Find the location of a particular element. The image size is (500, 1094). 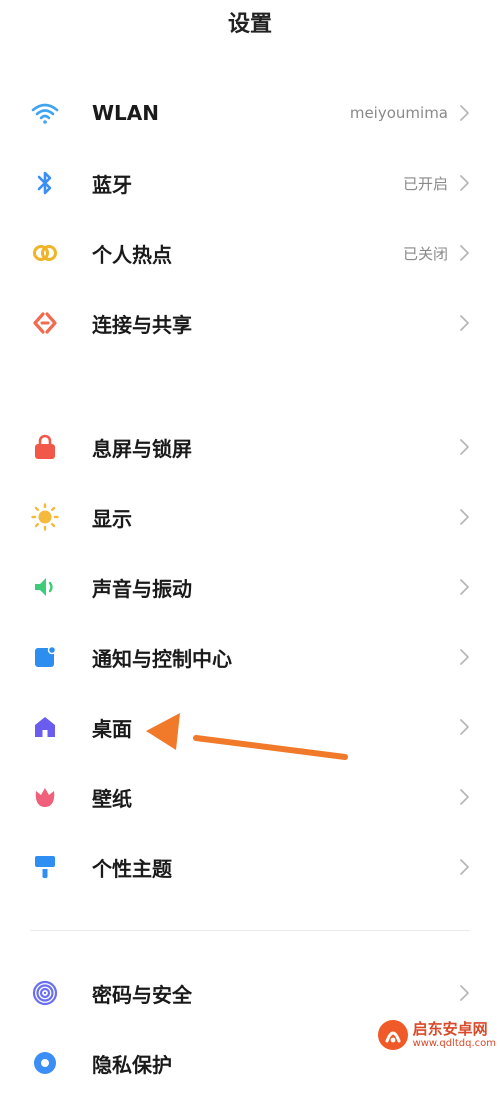

settings-item-security: 密码与安全 is located at coordinates (250, 993).